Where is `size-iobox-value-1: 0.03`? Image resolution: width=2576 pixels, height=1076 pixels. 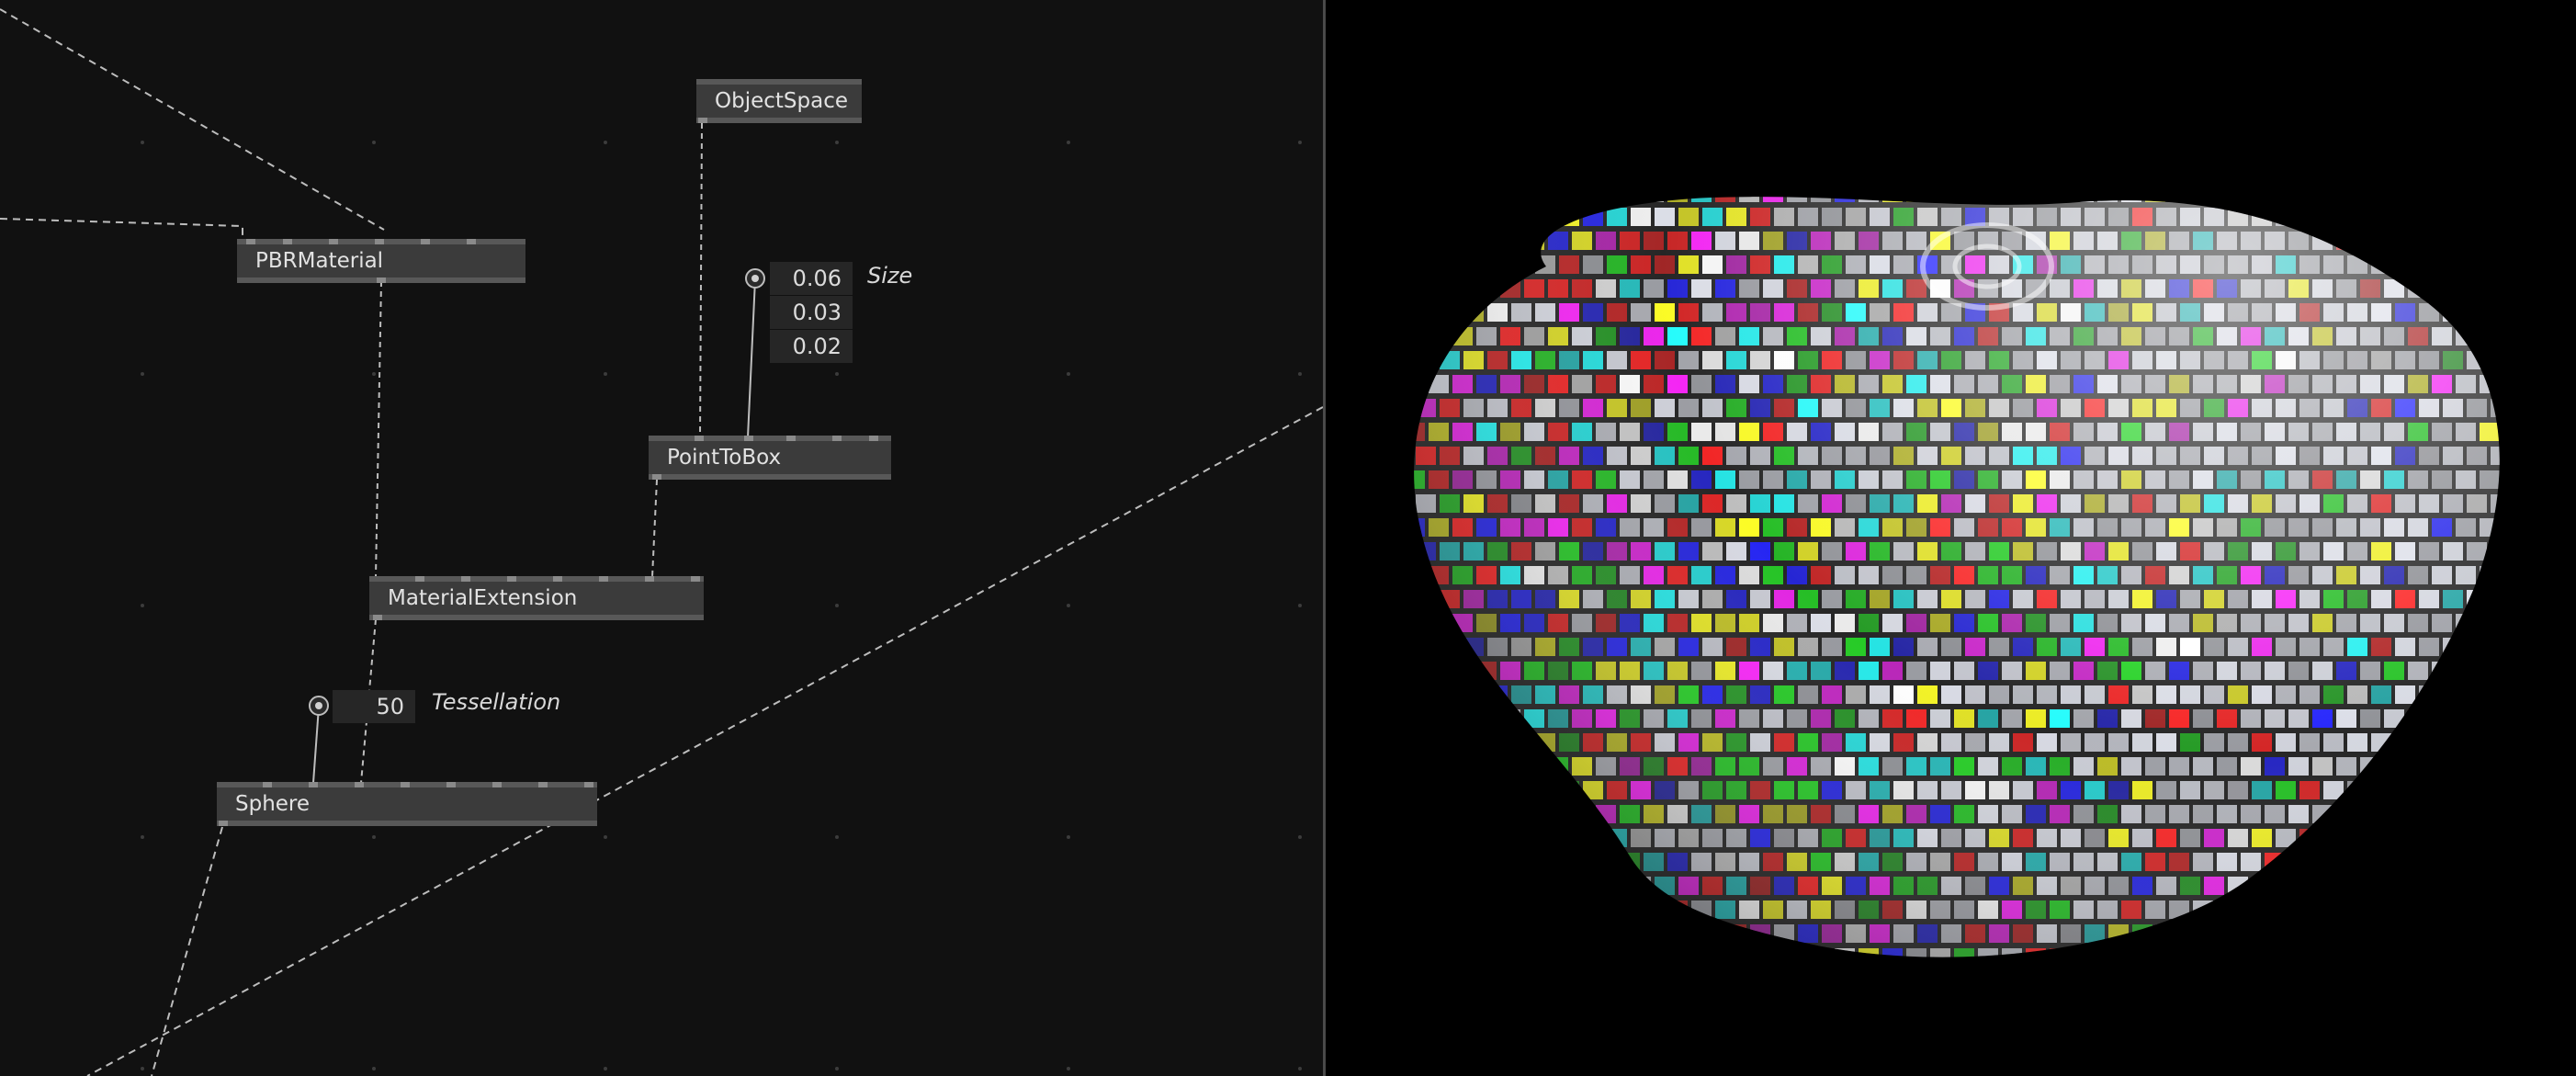
size-iobox-value-1: 0.03 is located at coordinates (811, 313).